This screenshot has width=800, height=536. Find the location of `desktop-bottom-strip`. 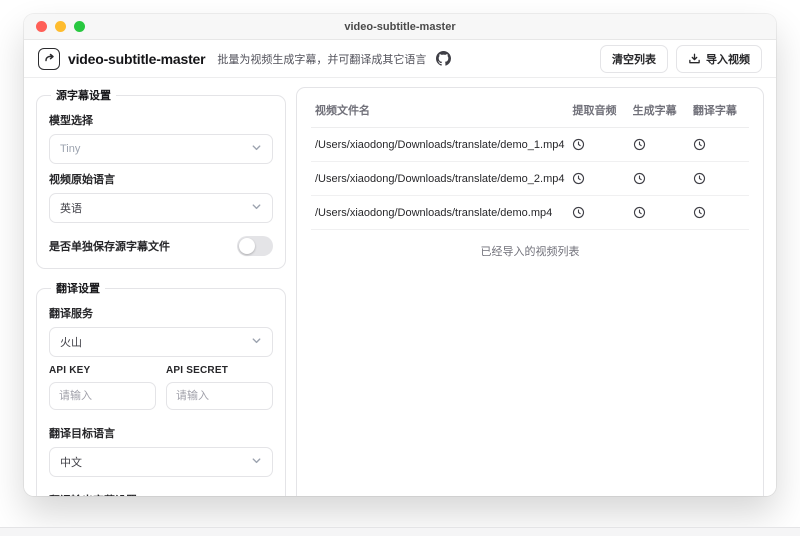

desktop-bottom-strip is located at coordinates (400, 531).